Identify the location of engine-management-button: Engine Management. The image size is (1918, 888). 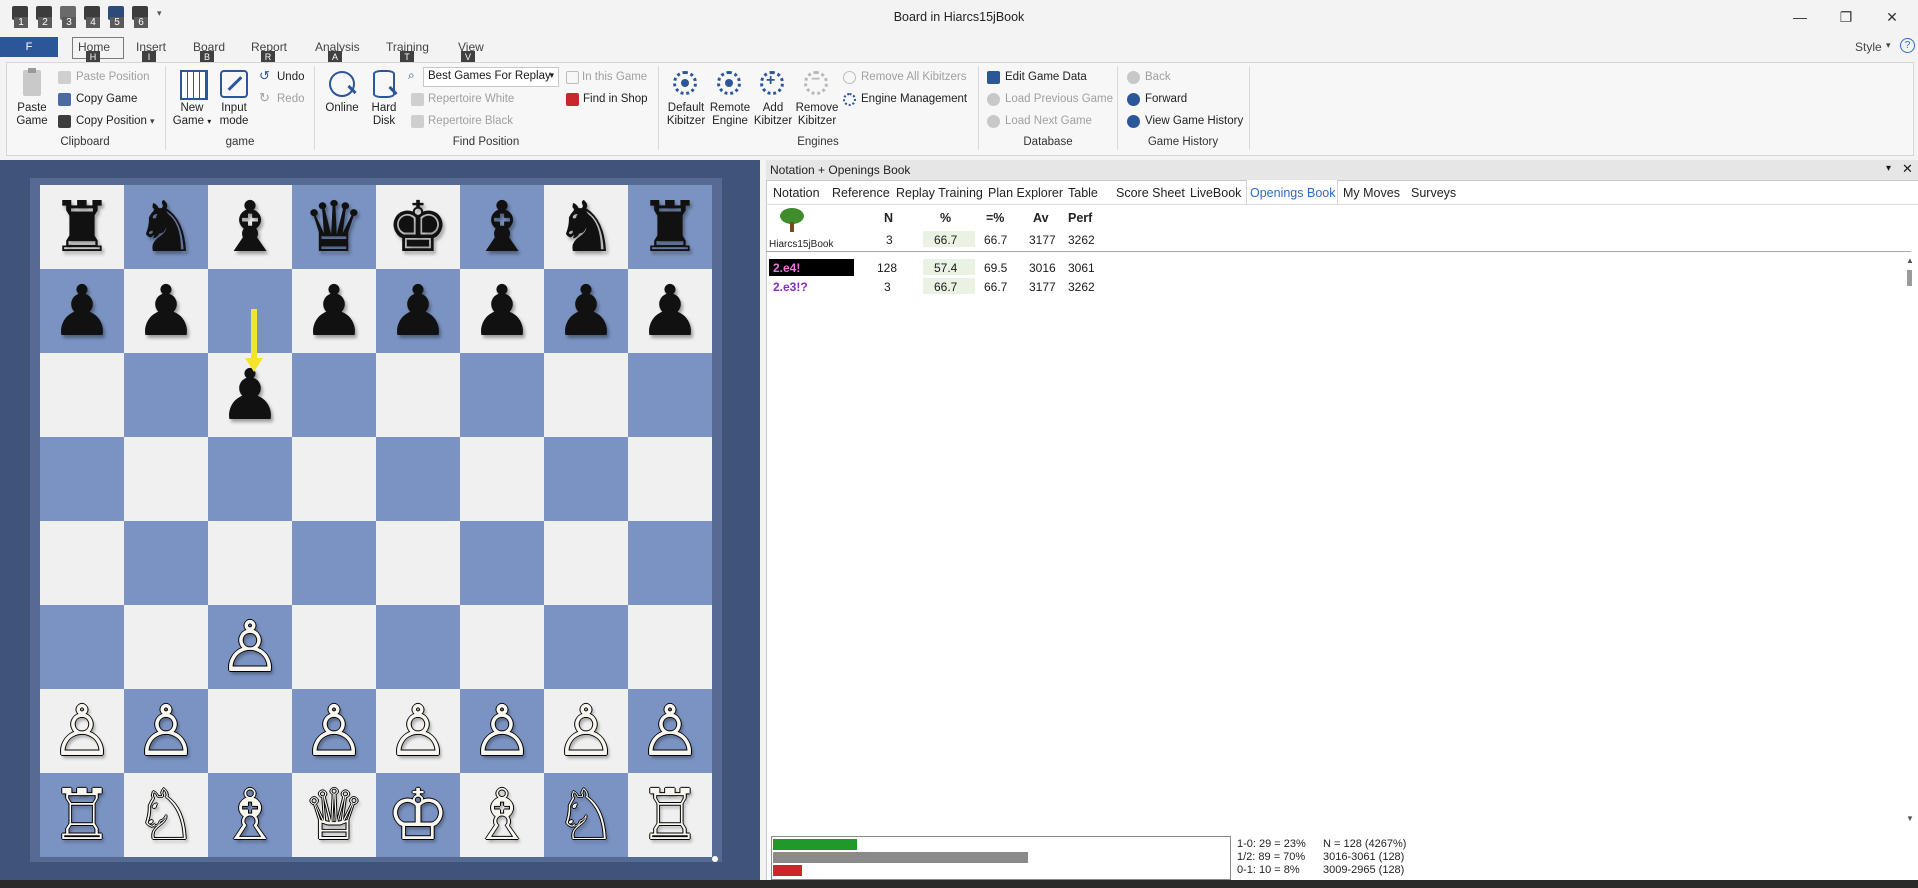
(914, 99).